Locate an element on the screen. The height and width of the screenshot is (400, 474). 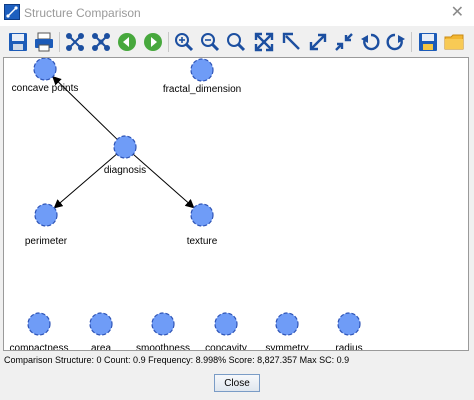
forward-icon is located at coordinates (153, 42).